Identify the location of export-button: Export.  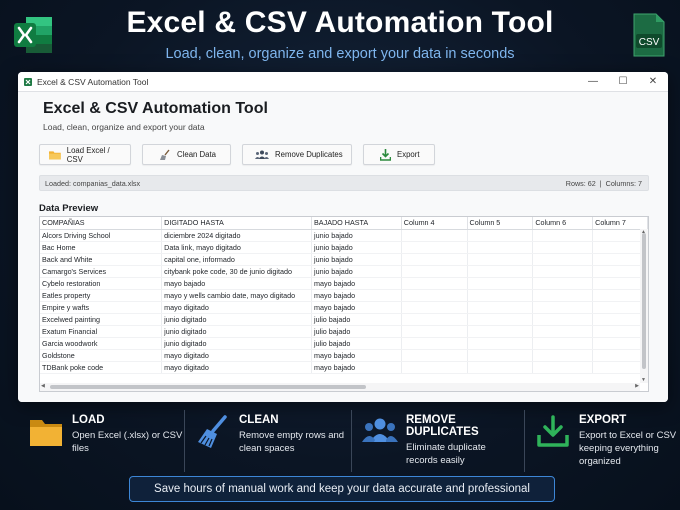
(399, 154).